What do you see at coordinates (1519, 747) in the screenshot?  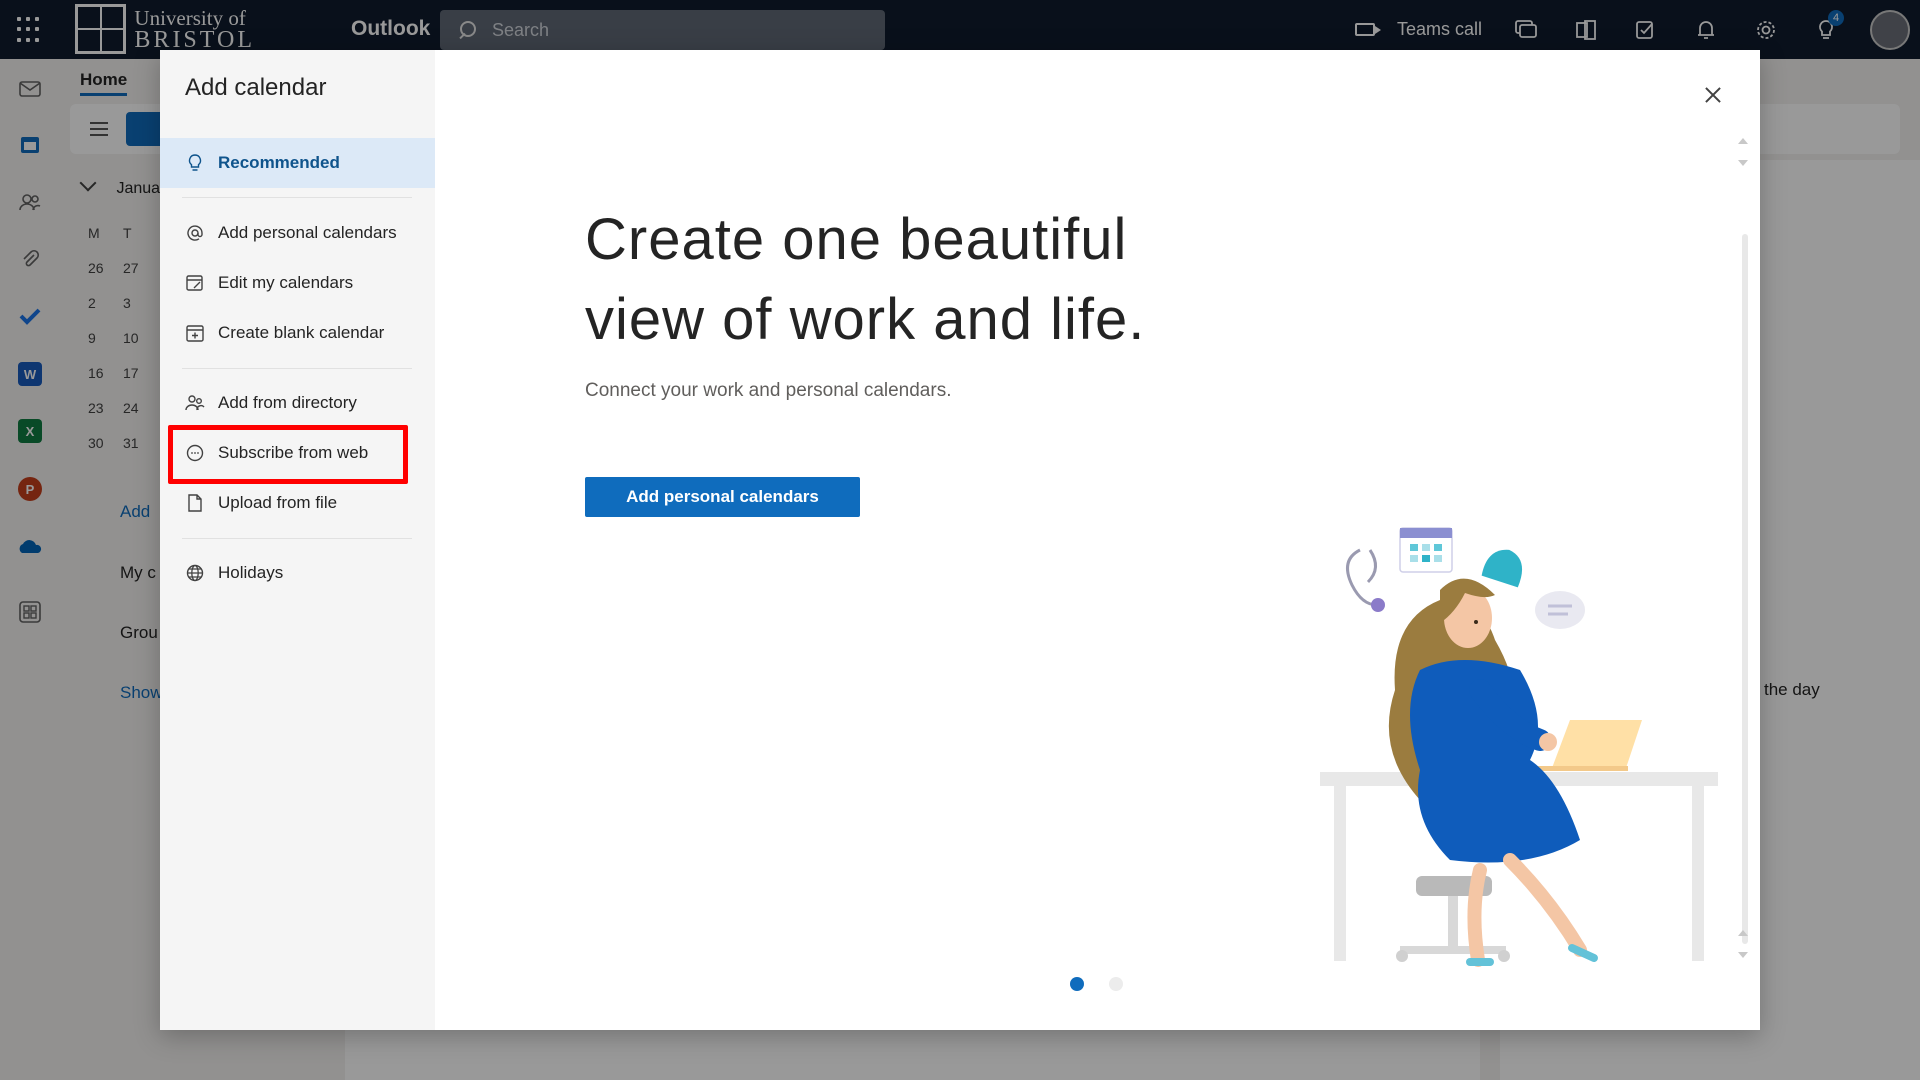 I see `woman-at-desk-illustration` at bounding box center [1519, 747].